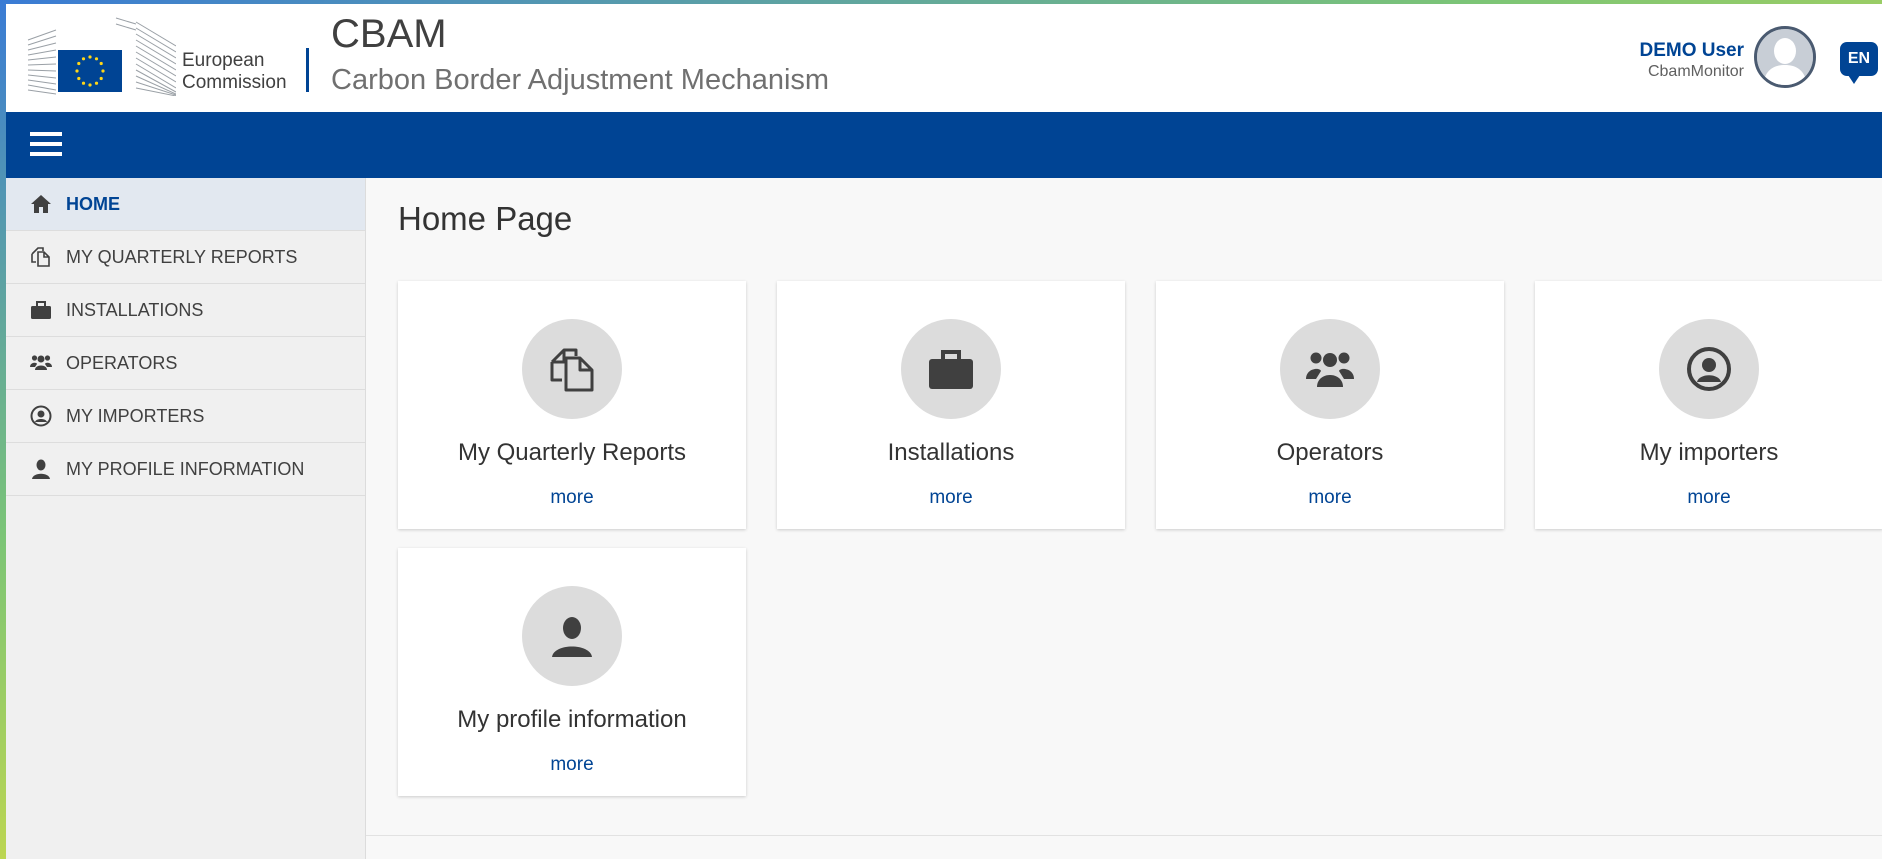 The width and height of the screenshot is (1882, 859). I want to click on card-operators: Operators more, so click(1330, 405).